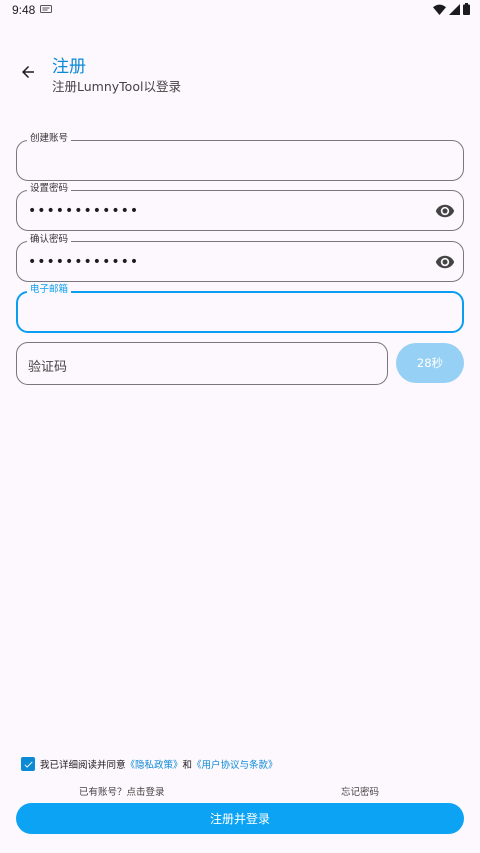 This screenshot has width=480, height=853. I want to click on arrow-back-icon, so click(28, 72).